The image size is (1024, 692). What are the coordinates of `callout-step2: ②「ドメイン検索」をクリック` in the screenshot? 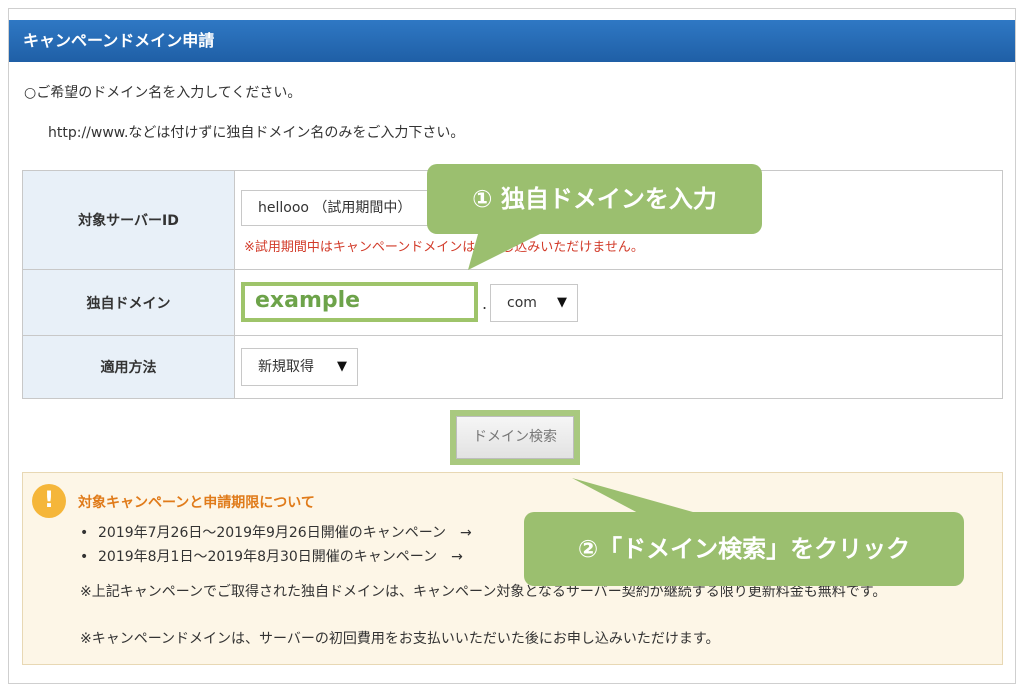 It's located at (744, 549).